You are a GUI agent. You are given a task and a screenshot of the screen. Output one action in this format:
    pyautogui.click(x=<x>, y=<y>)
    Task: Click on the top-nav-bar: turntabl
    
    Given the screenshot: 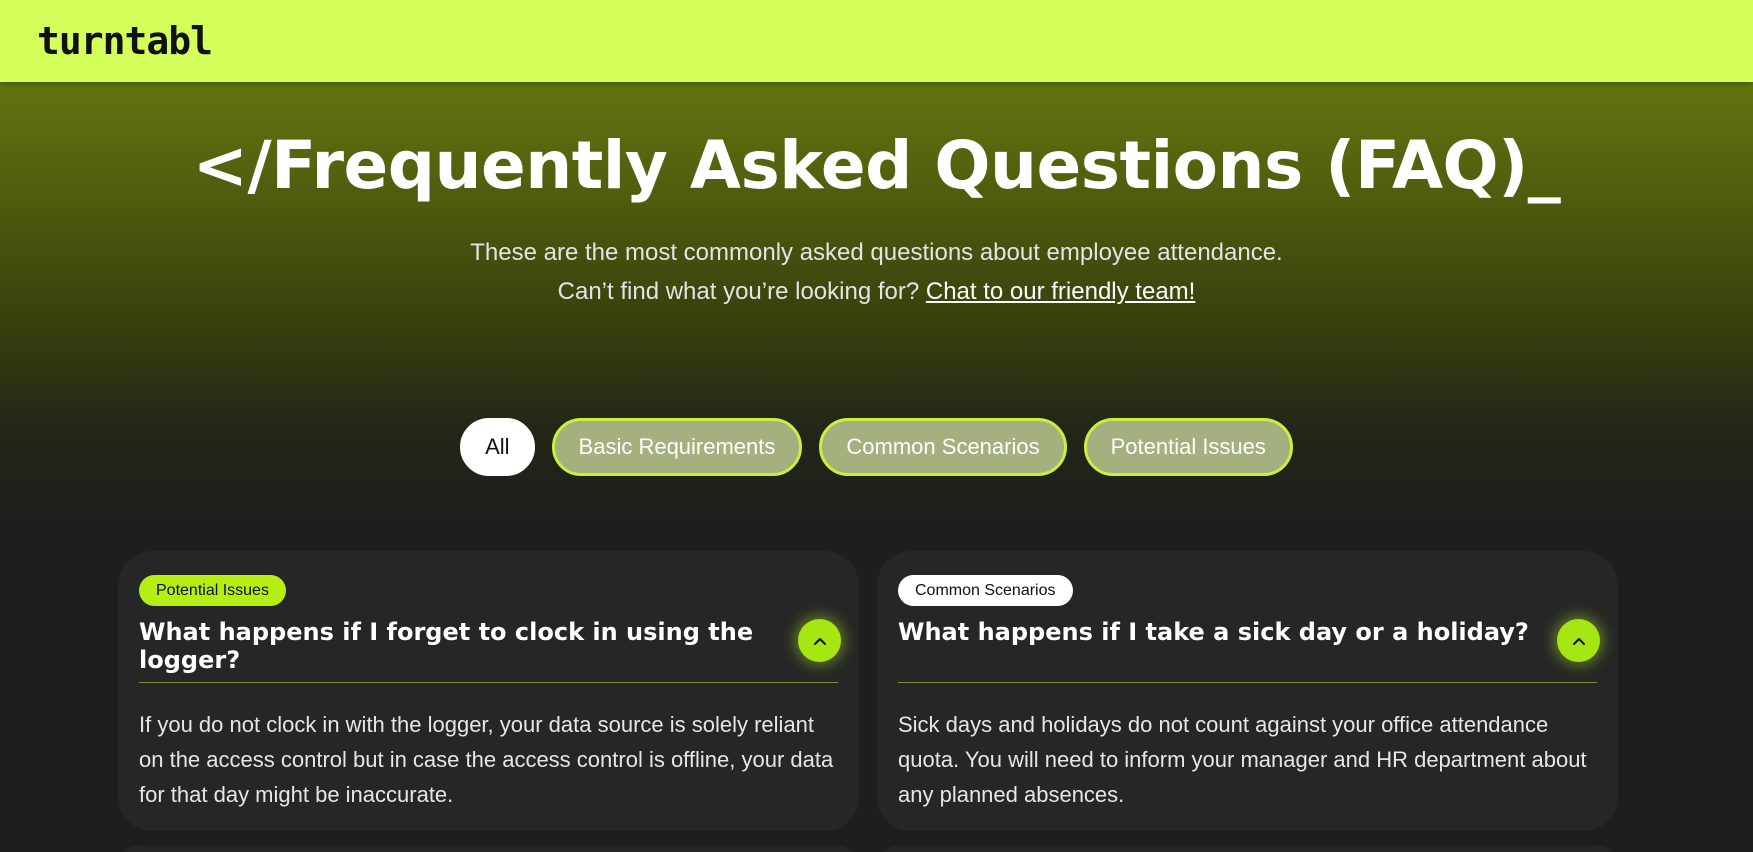 What is the action you would take?
    pyautogui.click(x=876, y=41)
    